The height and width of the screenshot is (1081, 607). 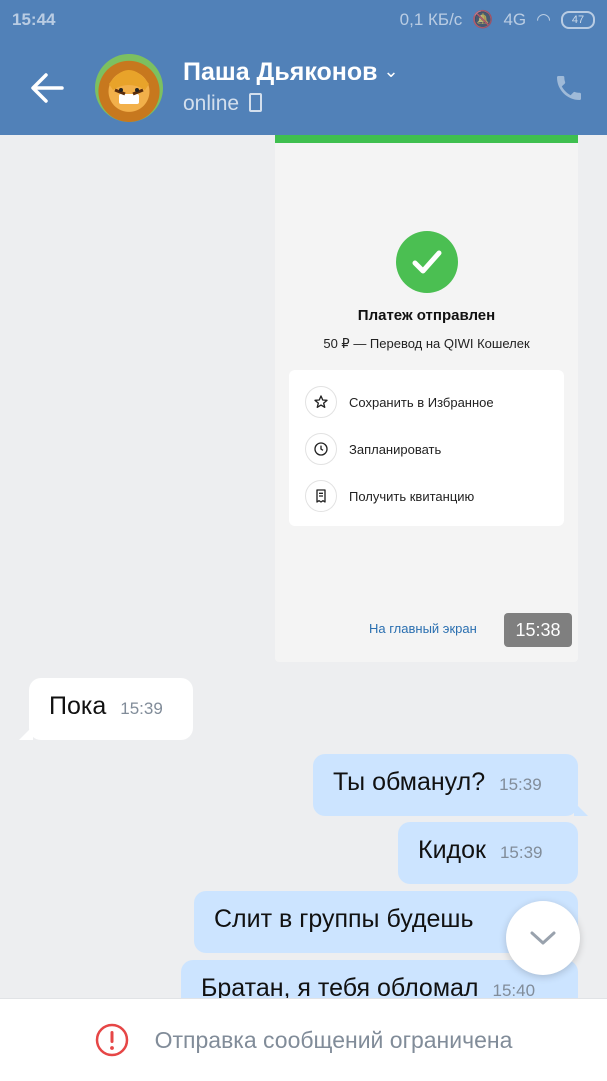 What do you see at coordinates (421, 402) in the screenshot?
I see `action-label: Сохранить в Избранное` at bounding box center [421, 402].